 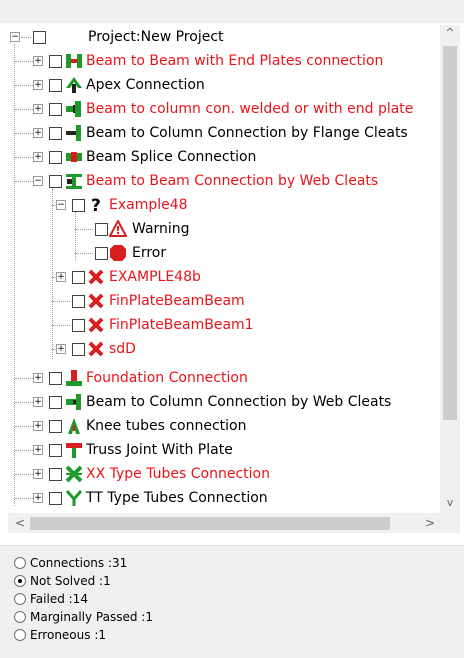 What do you see at coordinates (74, 61) in the screenshot?
I see `beam-end-plates-icon` at bounding box center [74, 61].